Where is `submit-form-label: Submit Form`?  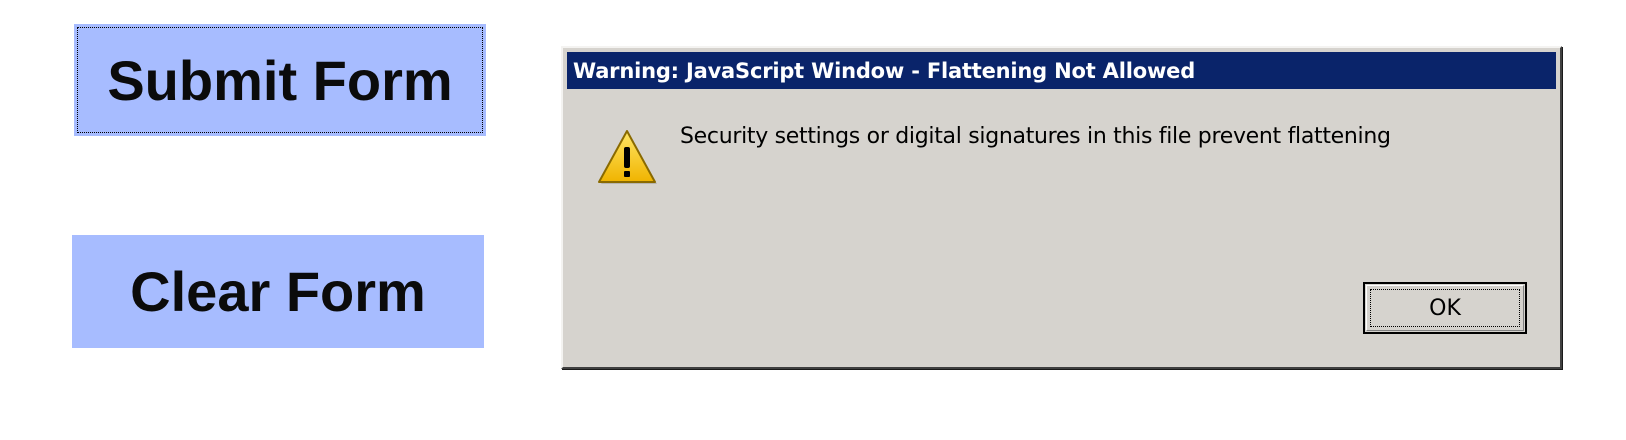 submit-form-label: Submit Form is located at coordinates (280, 80).